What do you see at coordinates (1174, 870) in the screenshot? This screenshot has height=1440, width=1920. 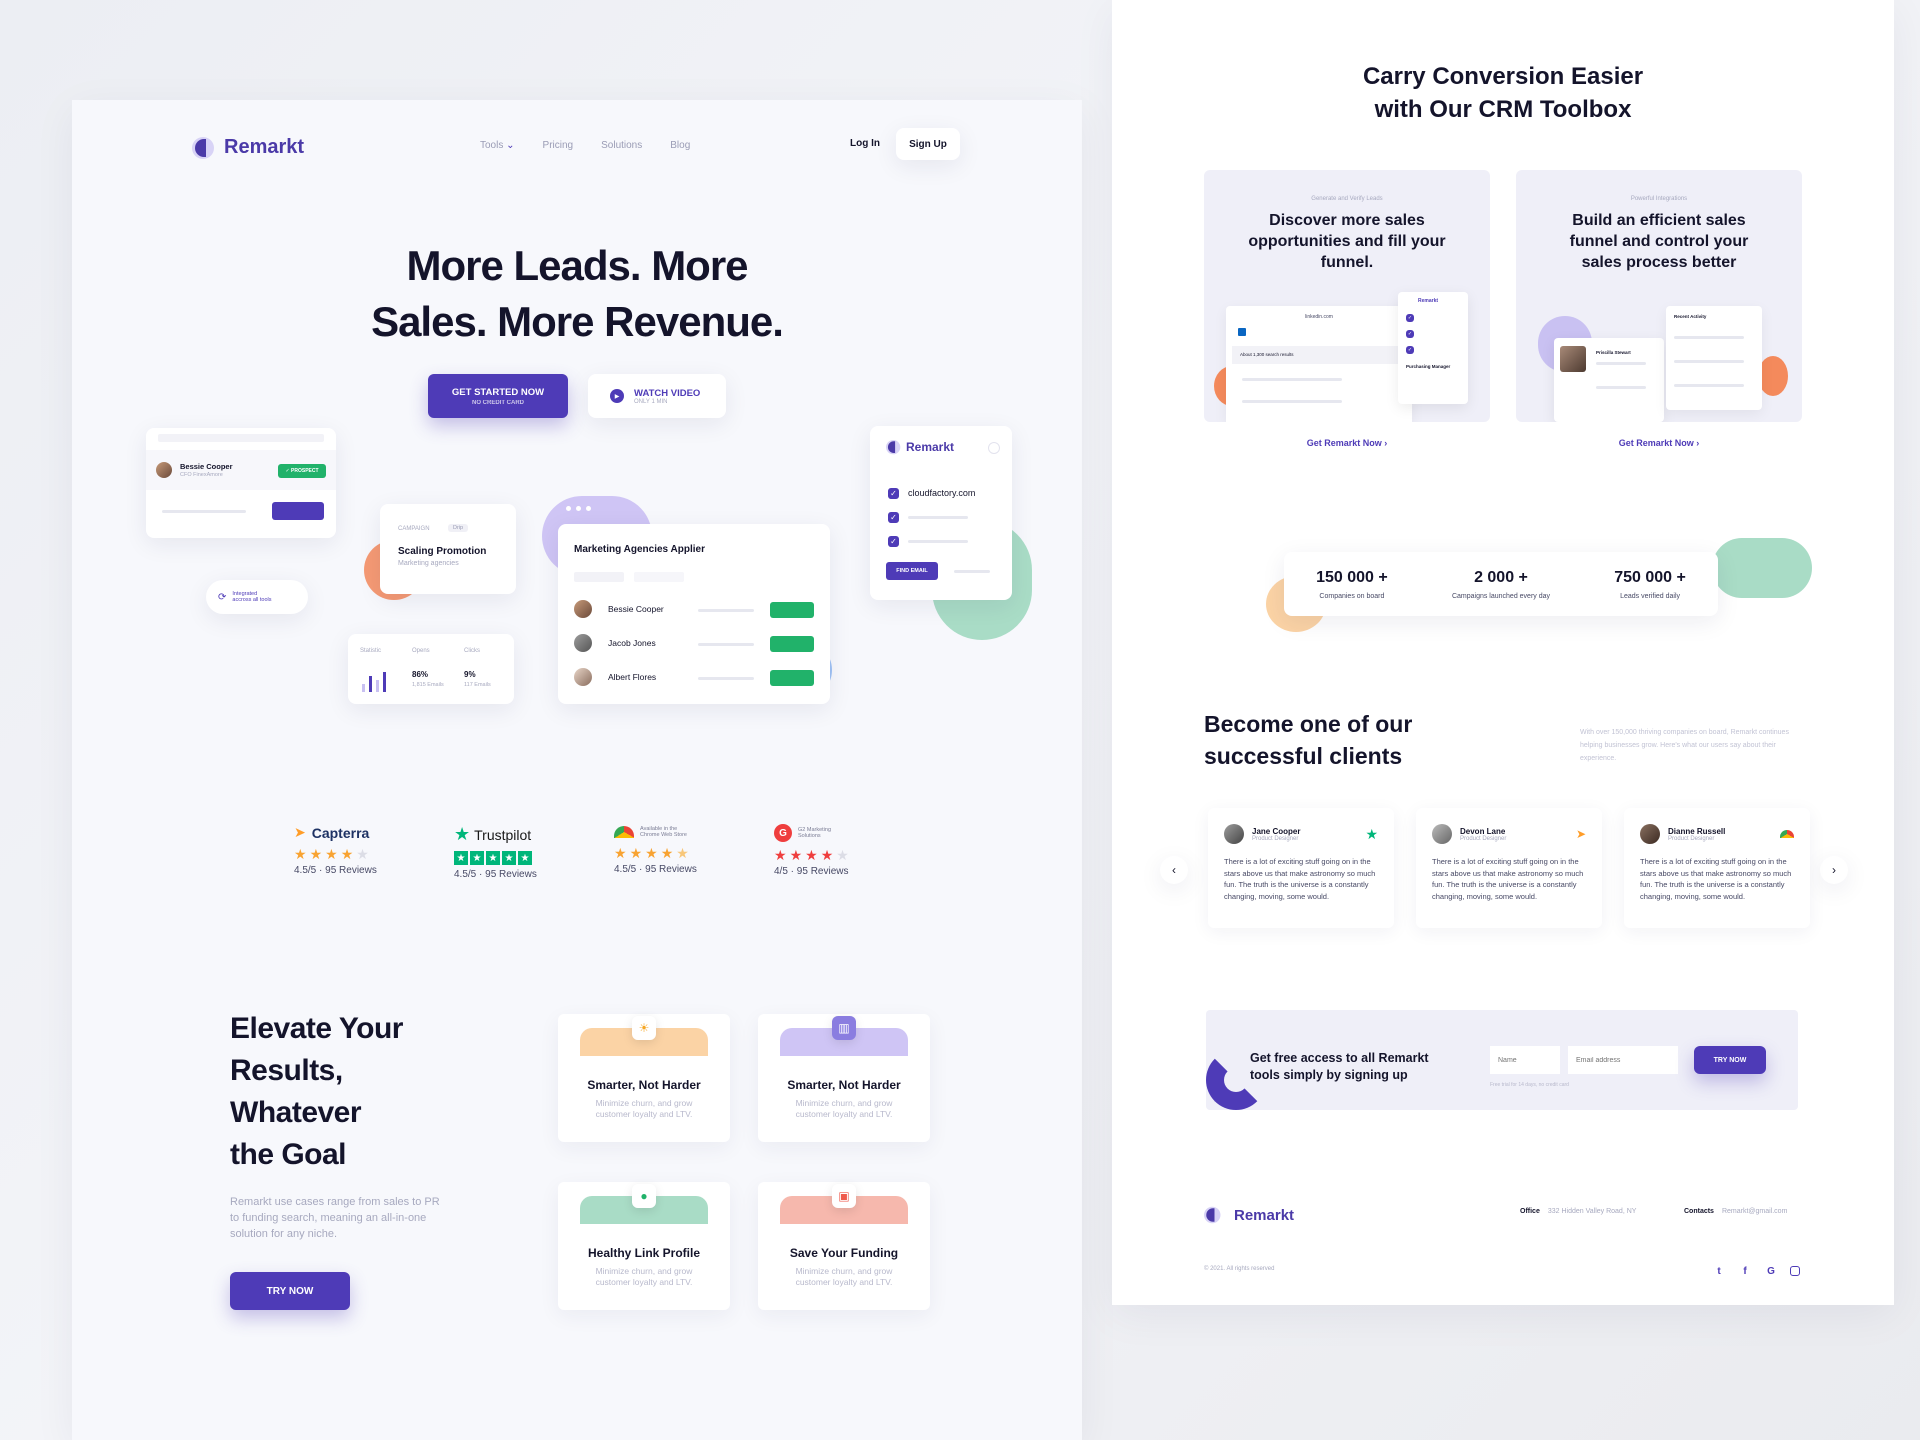 I see `carousel-prev-button: ‹` at bounding box center [1174, 870].